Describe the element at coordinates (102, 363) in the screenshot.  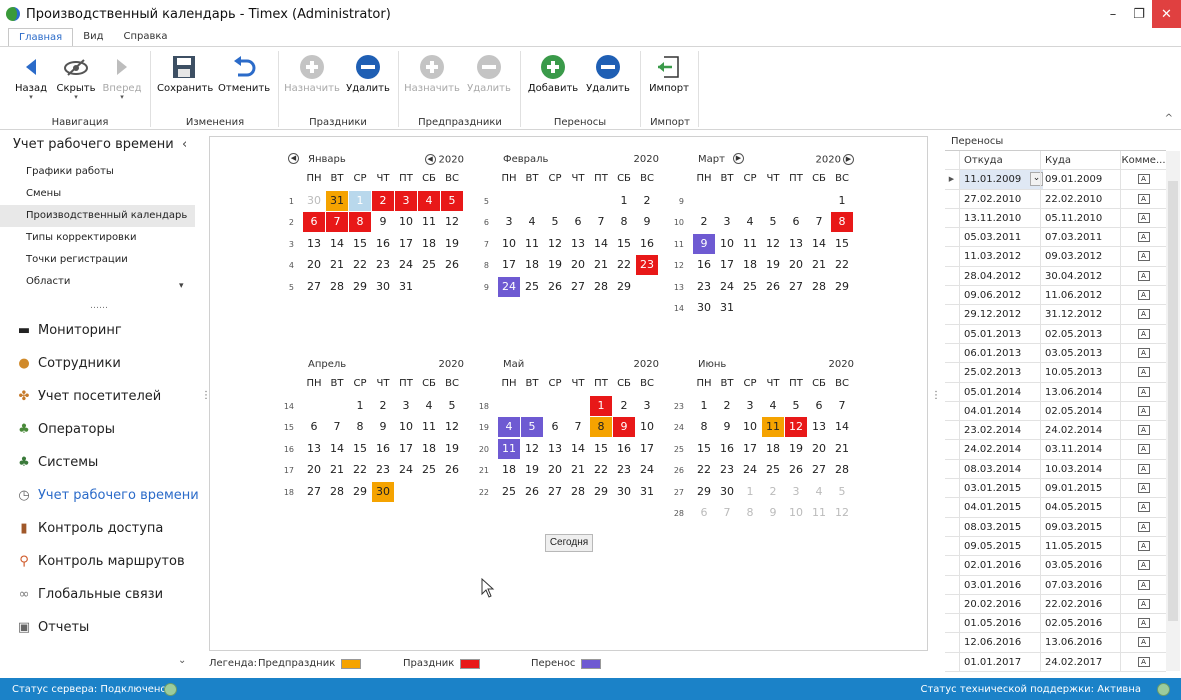
I see `nav-employees: ● Сотрудники` at that location.